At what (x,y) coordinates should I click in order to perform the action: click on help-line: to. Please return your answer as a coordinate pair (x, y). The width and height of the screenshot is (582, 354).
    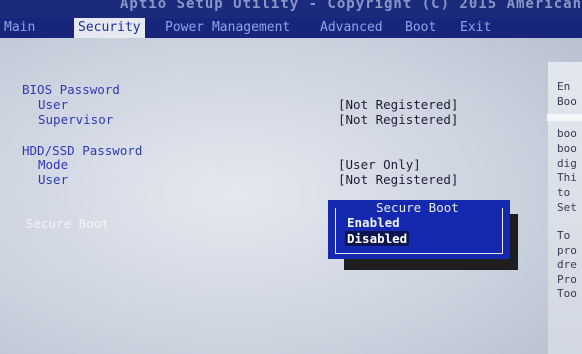
    Looking at the image, I should click on (564, 192).